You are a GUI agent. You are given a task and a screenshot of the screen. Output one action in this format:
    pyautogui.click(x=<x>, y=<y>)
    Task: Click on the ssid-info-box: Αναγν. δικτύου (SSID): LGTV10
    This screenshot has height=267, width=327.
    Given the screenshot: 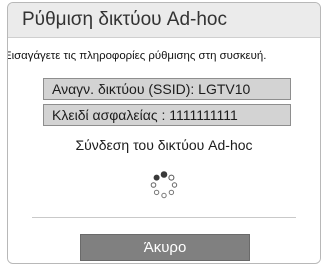 What is the action you would take?
    pyautogui.click(x=167, y=89)
    